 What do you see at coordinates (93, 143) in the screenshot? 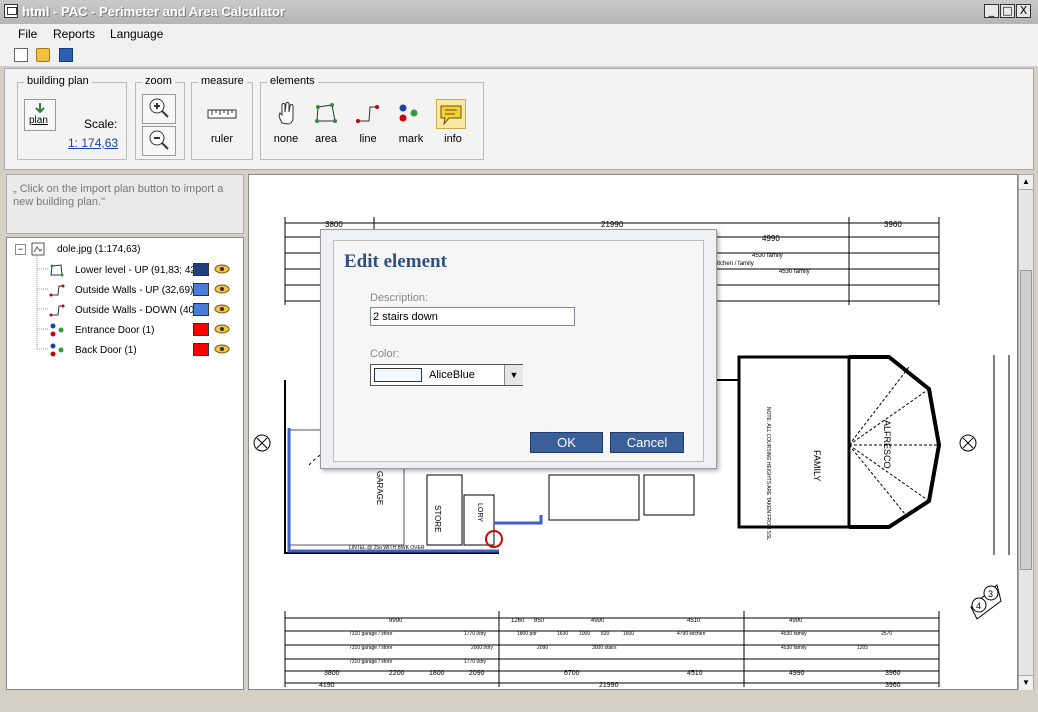
I see `scale-value-link: 1: 174,63` at bounding box center [93, 143].